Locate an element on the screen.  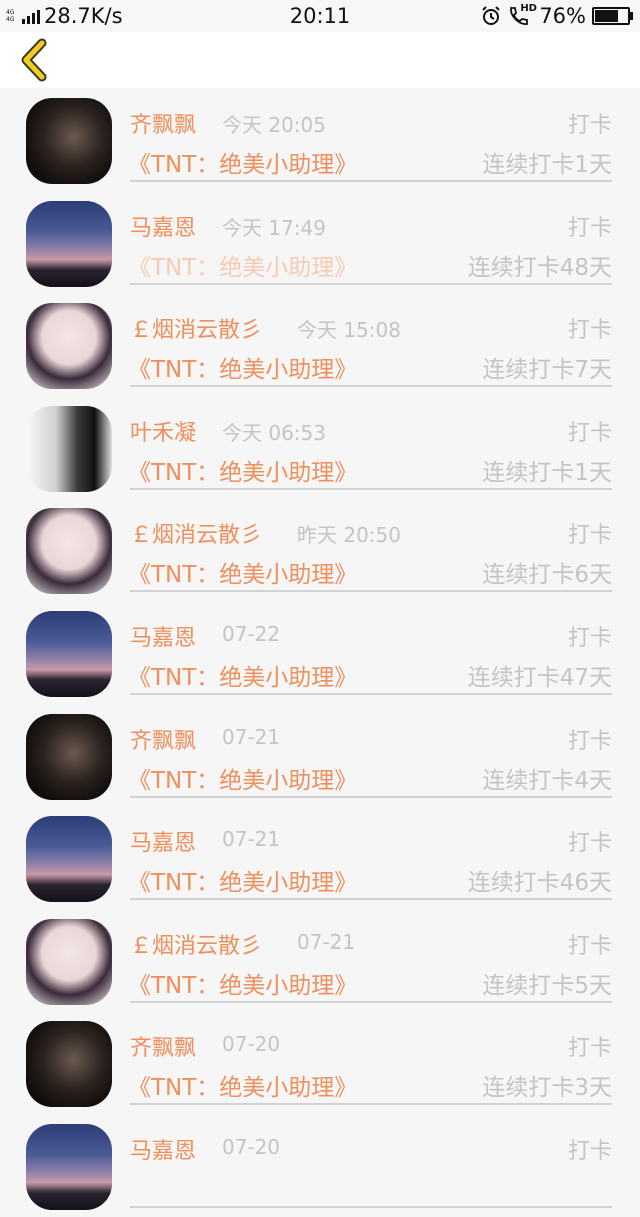
user-name: 叶禾凝 is located at coordinates (163, 431).